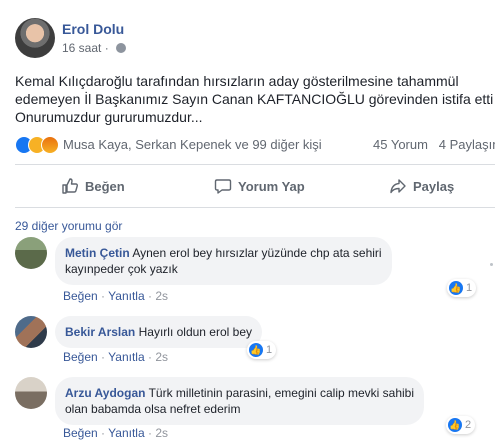  I want to click on post-counts: 45 Yorum 4 Paylaşım, so click(434, 144).